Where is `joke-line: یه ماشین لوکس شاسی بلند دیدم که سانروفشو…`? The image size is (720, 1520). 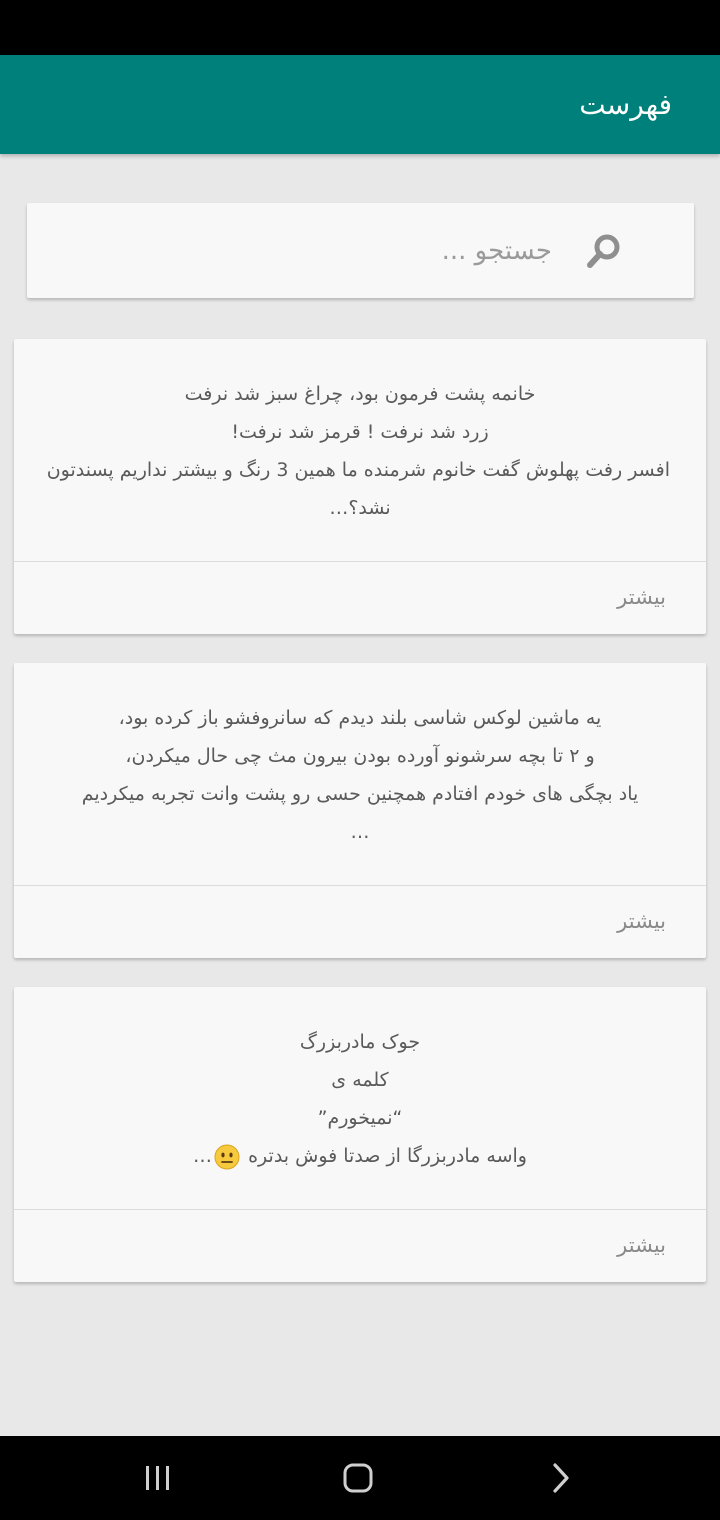 joke-line: یه ماشین لوکس شاسی بلند دیدم که سانروفشو… is located at coordinates (360, 718).